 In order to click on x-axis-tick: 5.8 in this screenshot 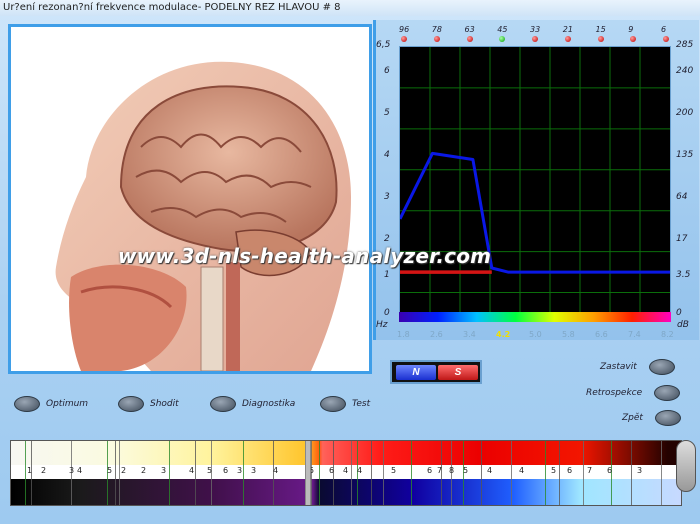, I will do `click(568, 334)`.